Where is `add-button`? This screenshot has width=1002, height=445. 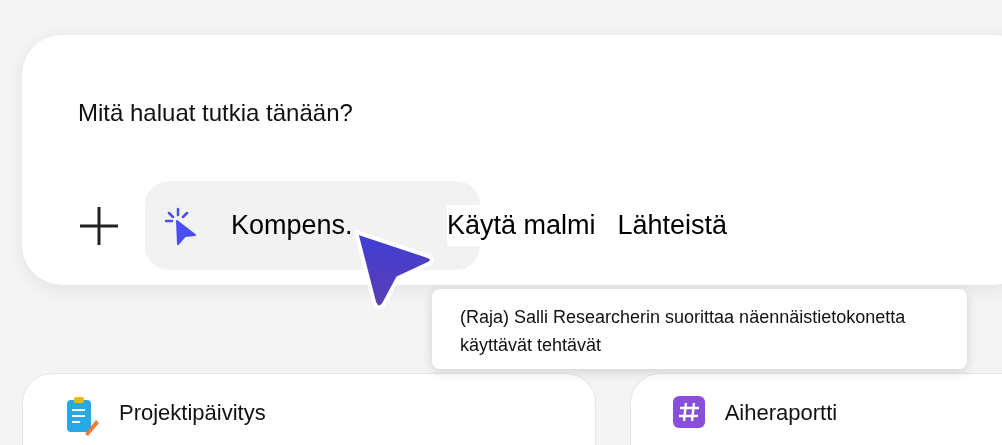
add-button is located at coordinates (99, 225).